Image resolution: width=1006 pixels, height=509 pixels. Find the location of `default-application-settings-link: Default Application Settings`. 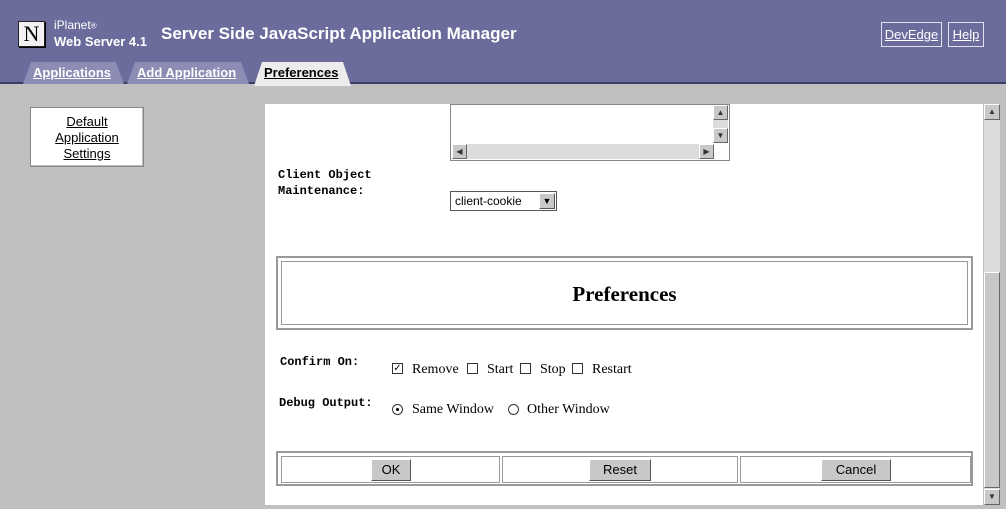

default-application-settings-link: Default Application Settings is located at coordinates (87, 137).